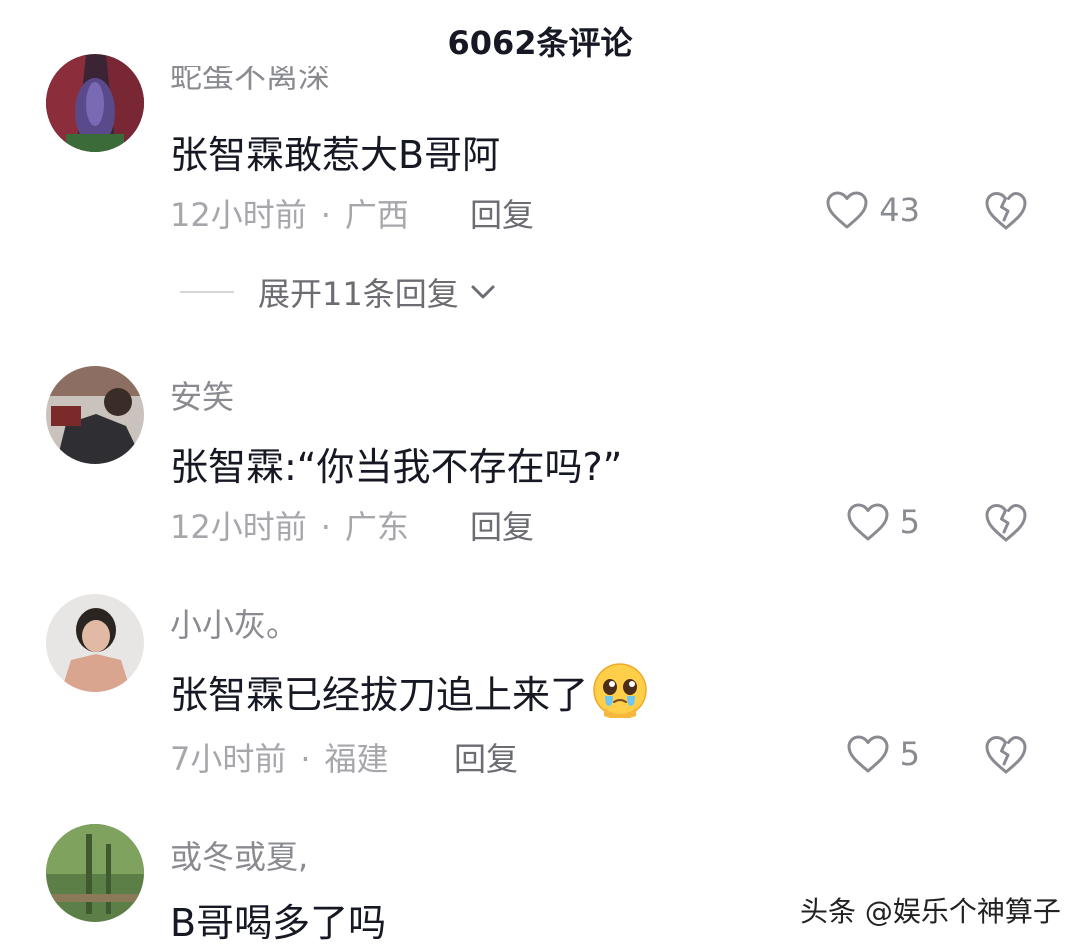  Describe the element at coordinates (278, 923) in the screenshot. I see `comment-text: B哥喝多了吗` at that location.